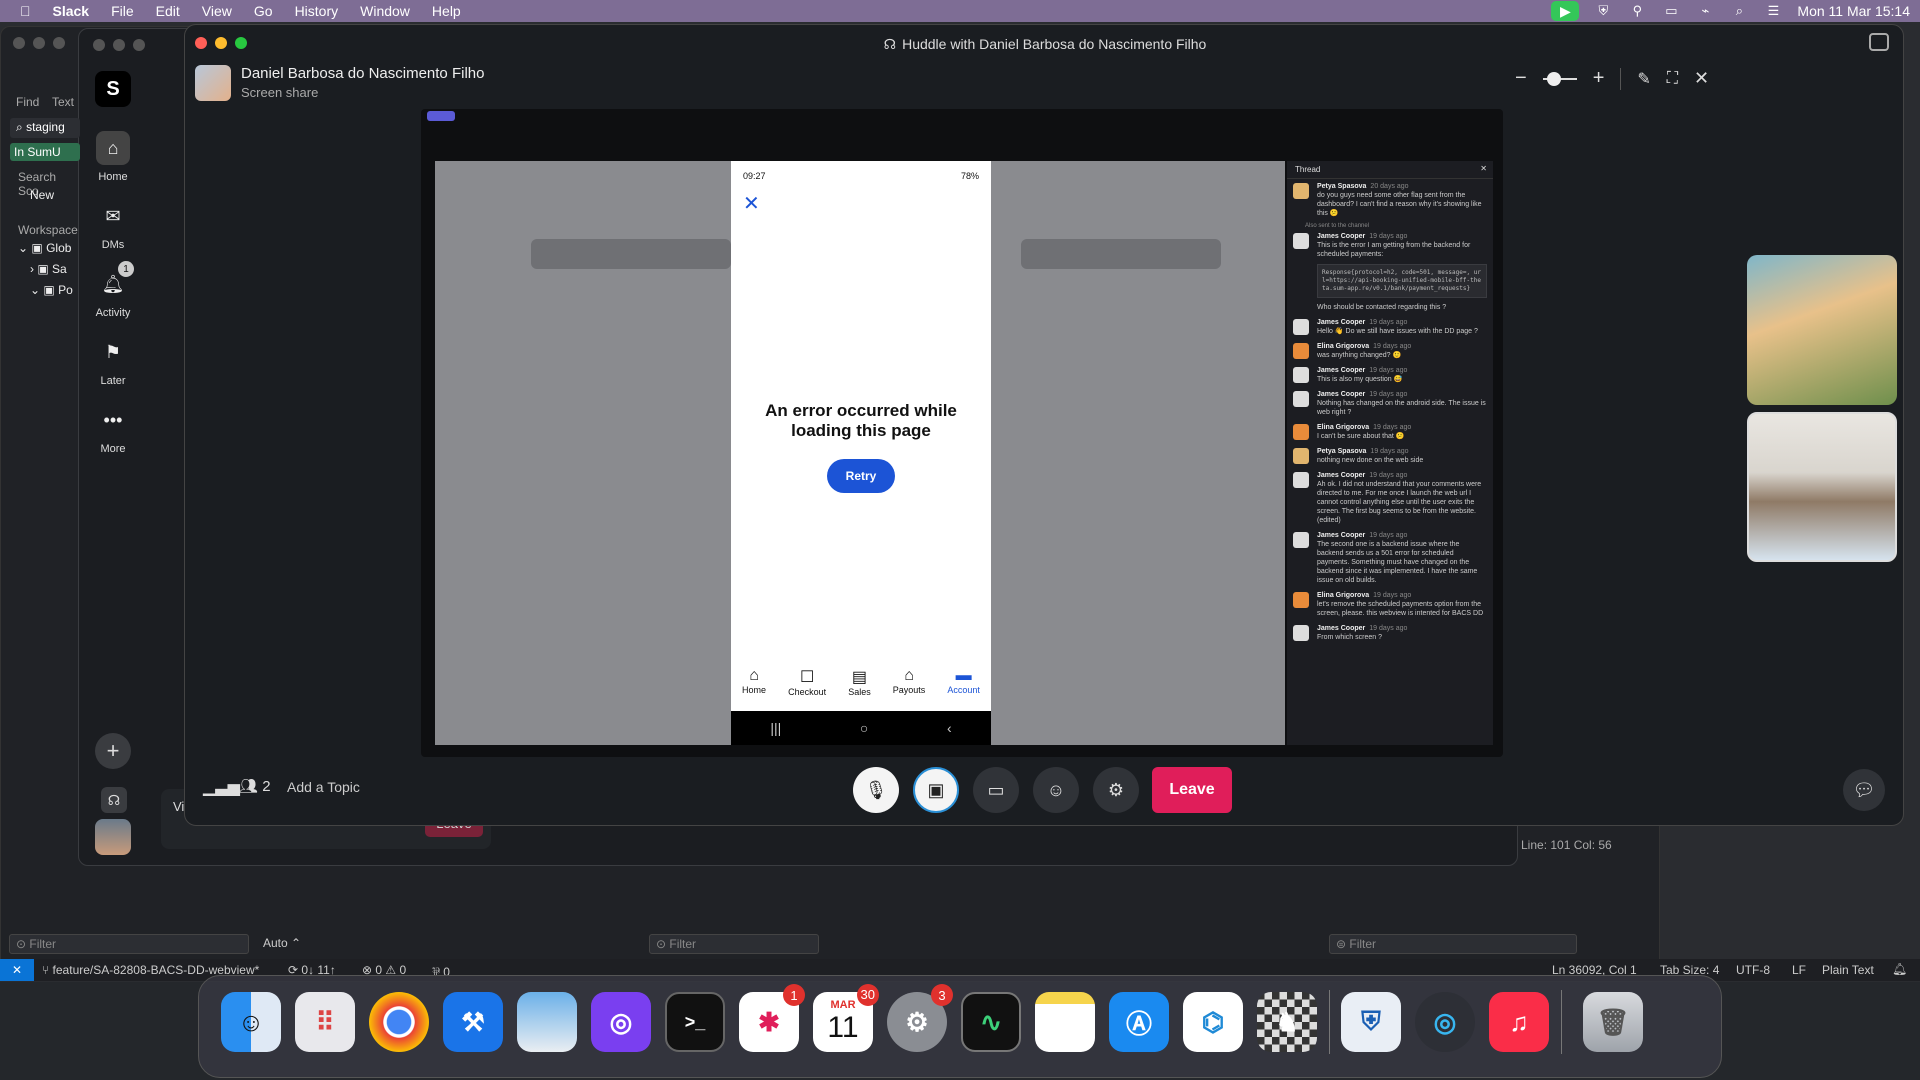 The image size is (1920, 1080). Describe the element at coordinates (399, 1022) in the screenshot. I see `chrome-icon` at that location.